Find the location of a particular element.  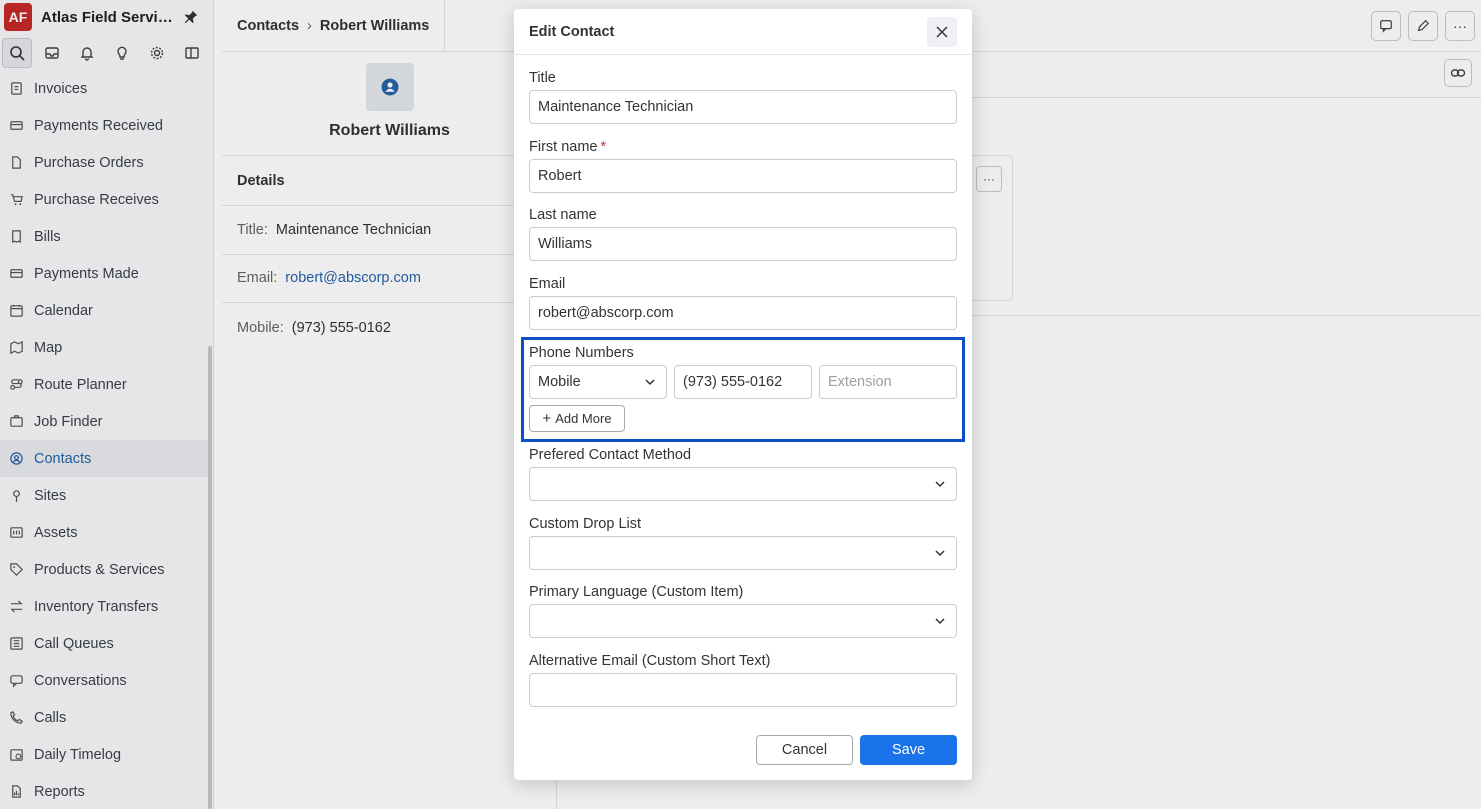

cancel-button: Cancel is located at coordinates (804, 750).